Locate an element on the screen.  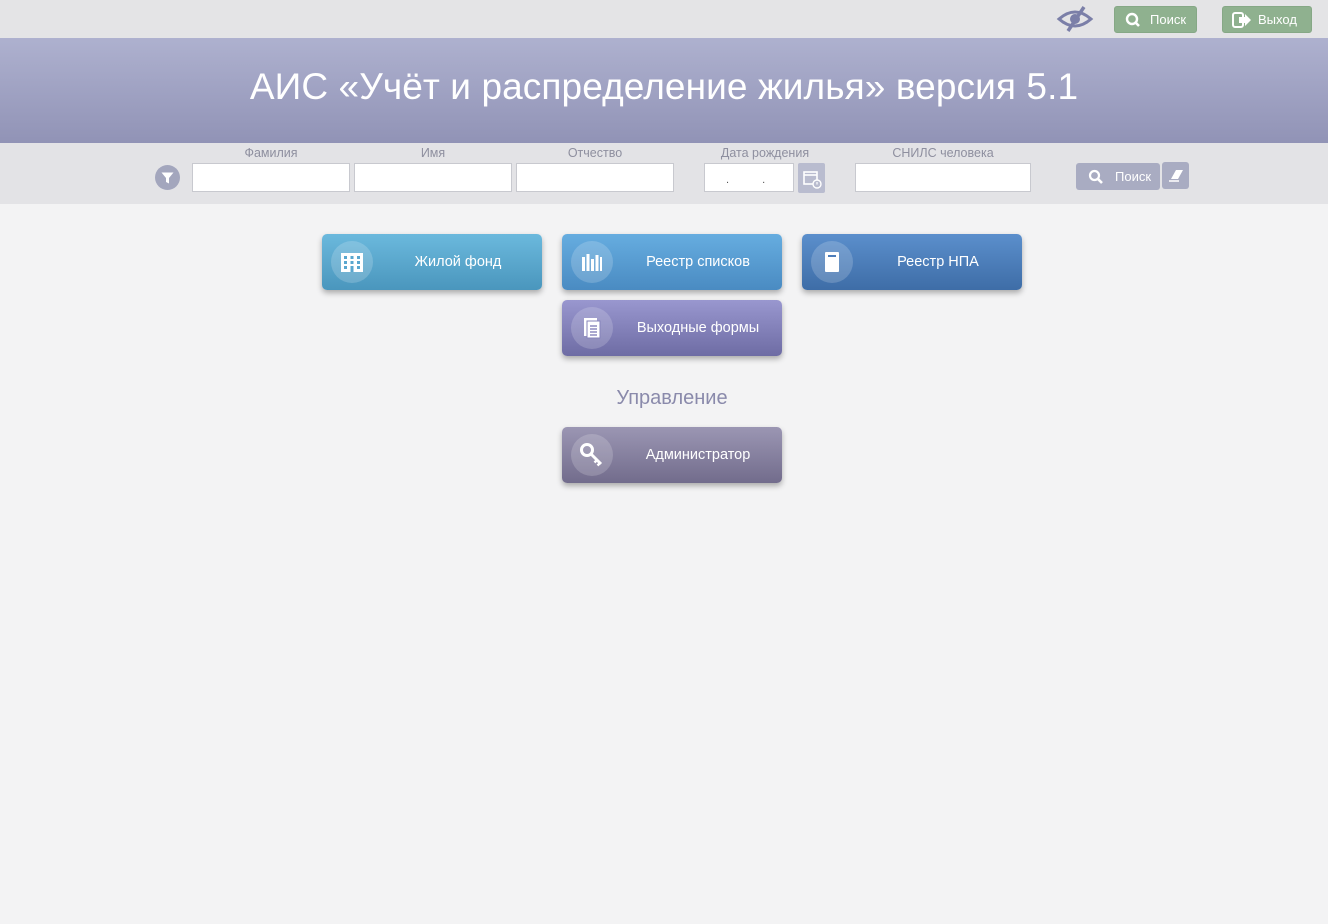
person-search-label: Поиск is located at coordinates (1133, 176).